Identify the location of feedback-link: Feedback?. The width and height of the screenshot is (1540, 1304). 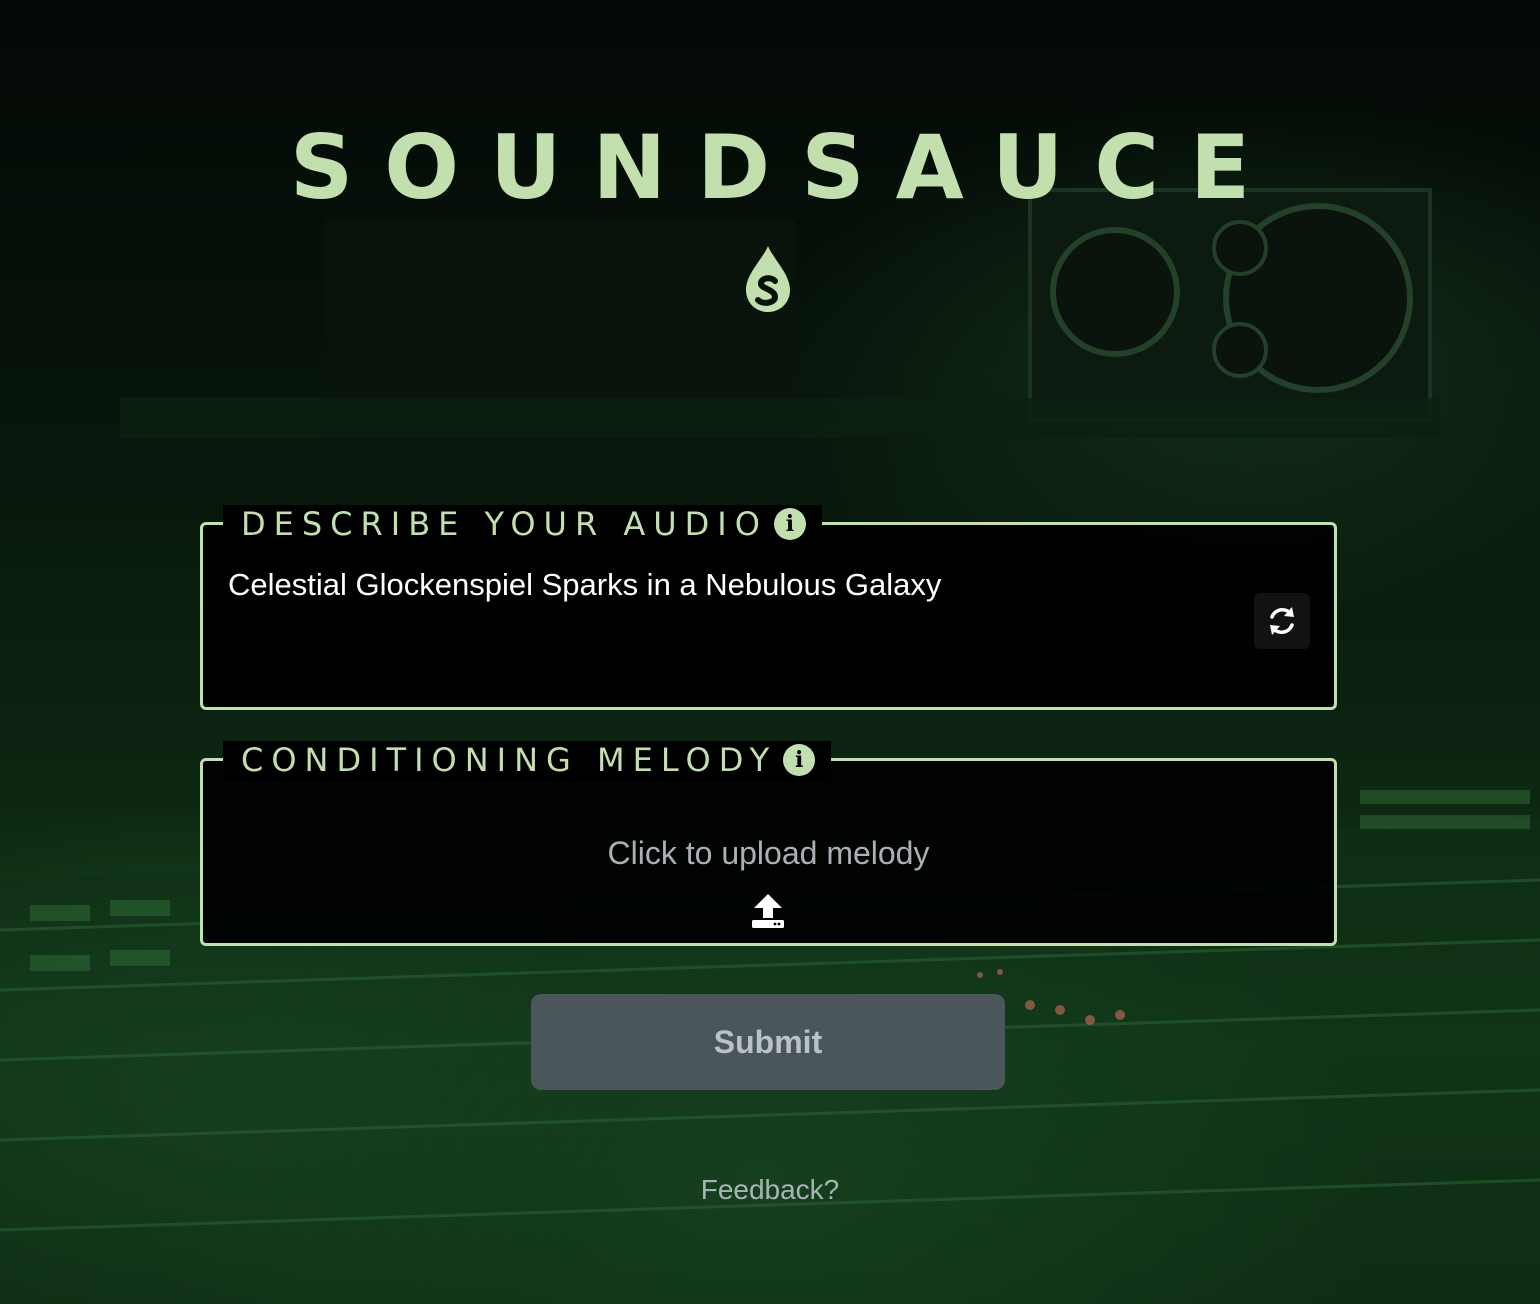
(770, 1190).